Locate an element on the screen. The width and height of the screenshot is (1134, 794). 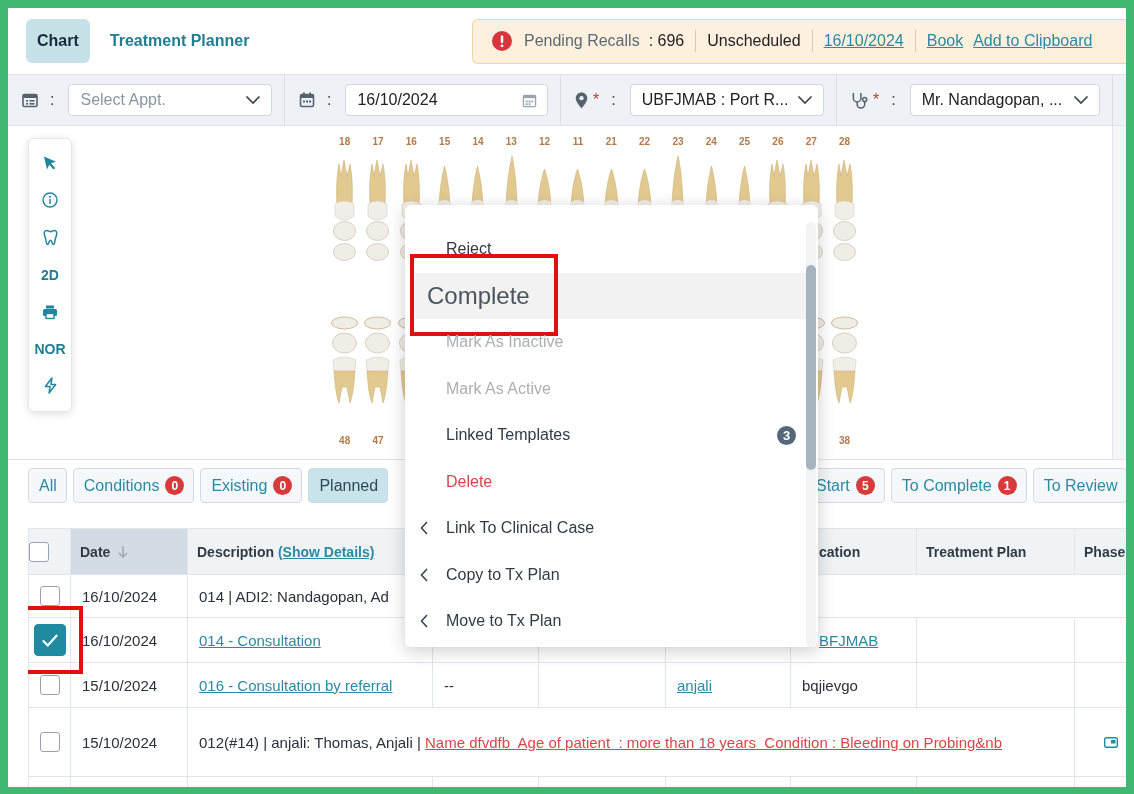
recall-count: : 696 is located at coordinates (666, 41).